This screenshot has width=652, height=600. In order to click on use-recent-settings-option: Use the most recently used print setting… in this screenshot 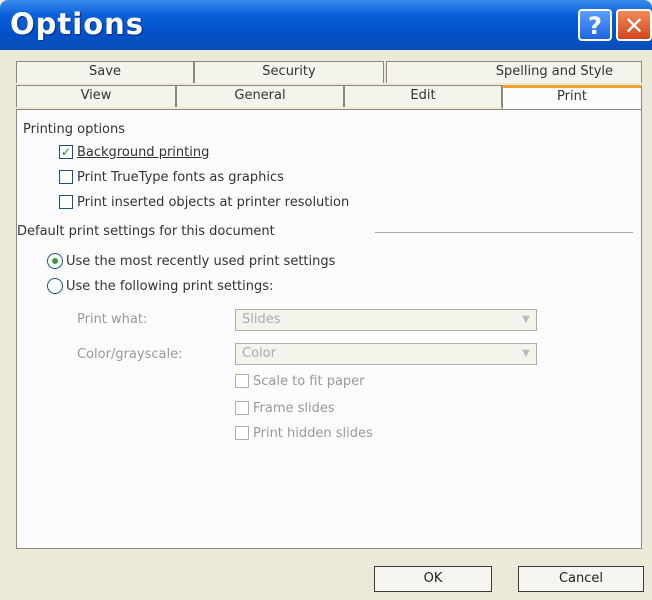, I will do `click(191, 261)`.